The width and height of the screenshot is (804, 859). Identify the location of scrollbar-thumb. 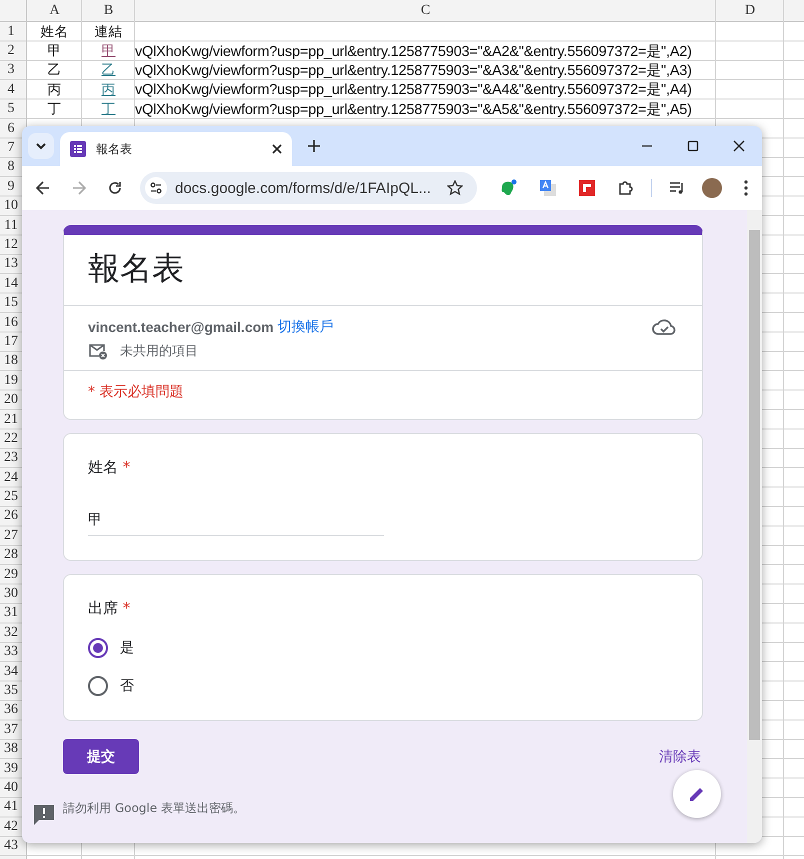
(754, 485).